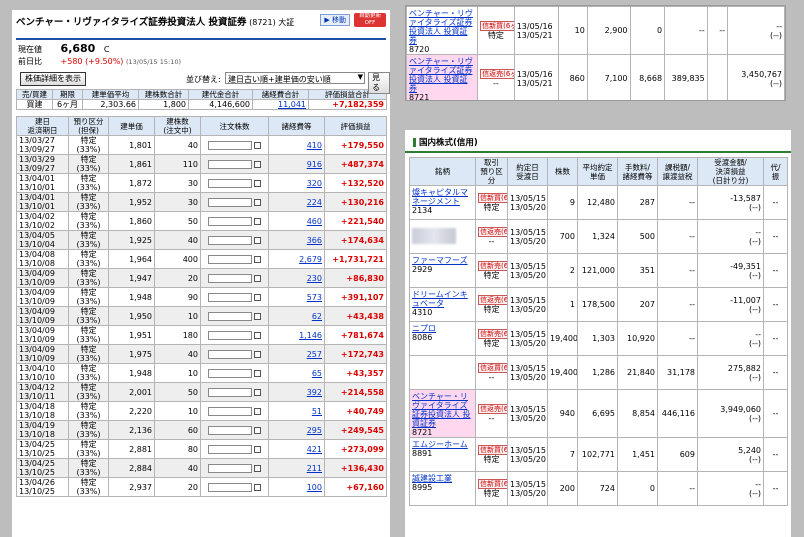  What do you see at coordinates (280, 104) in the screenshot?
I see `summary-cell: 11,041` at bounding box center [280, 104].